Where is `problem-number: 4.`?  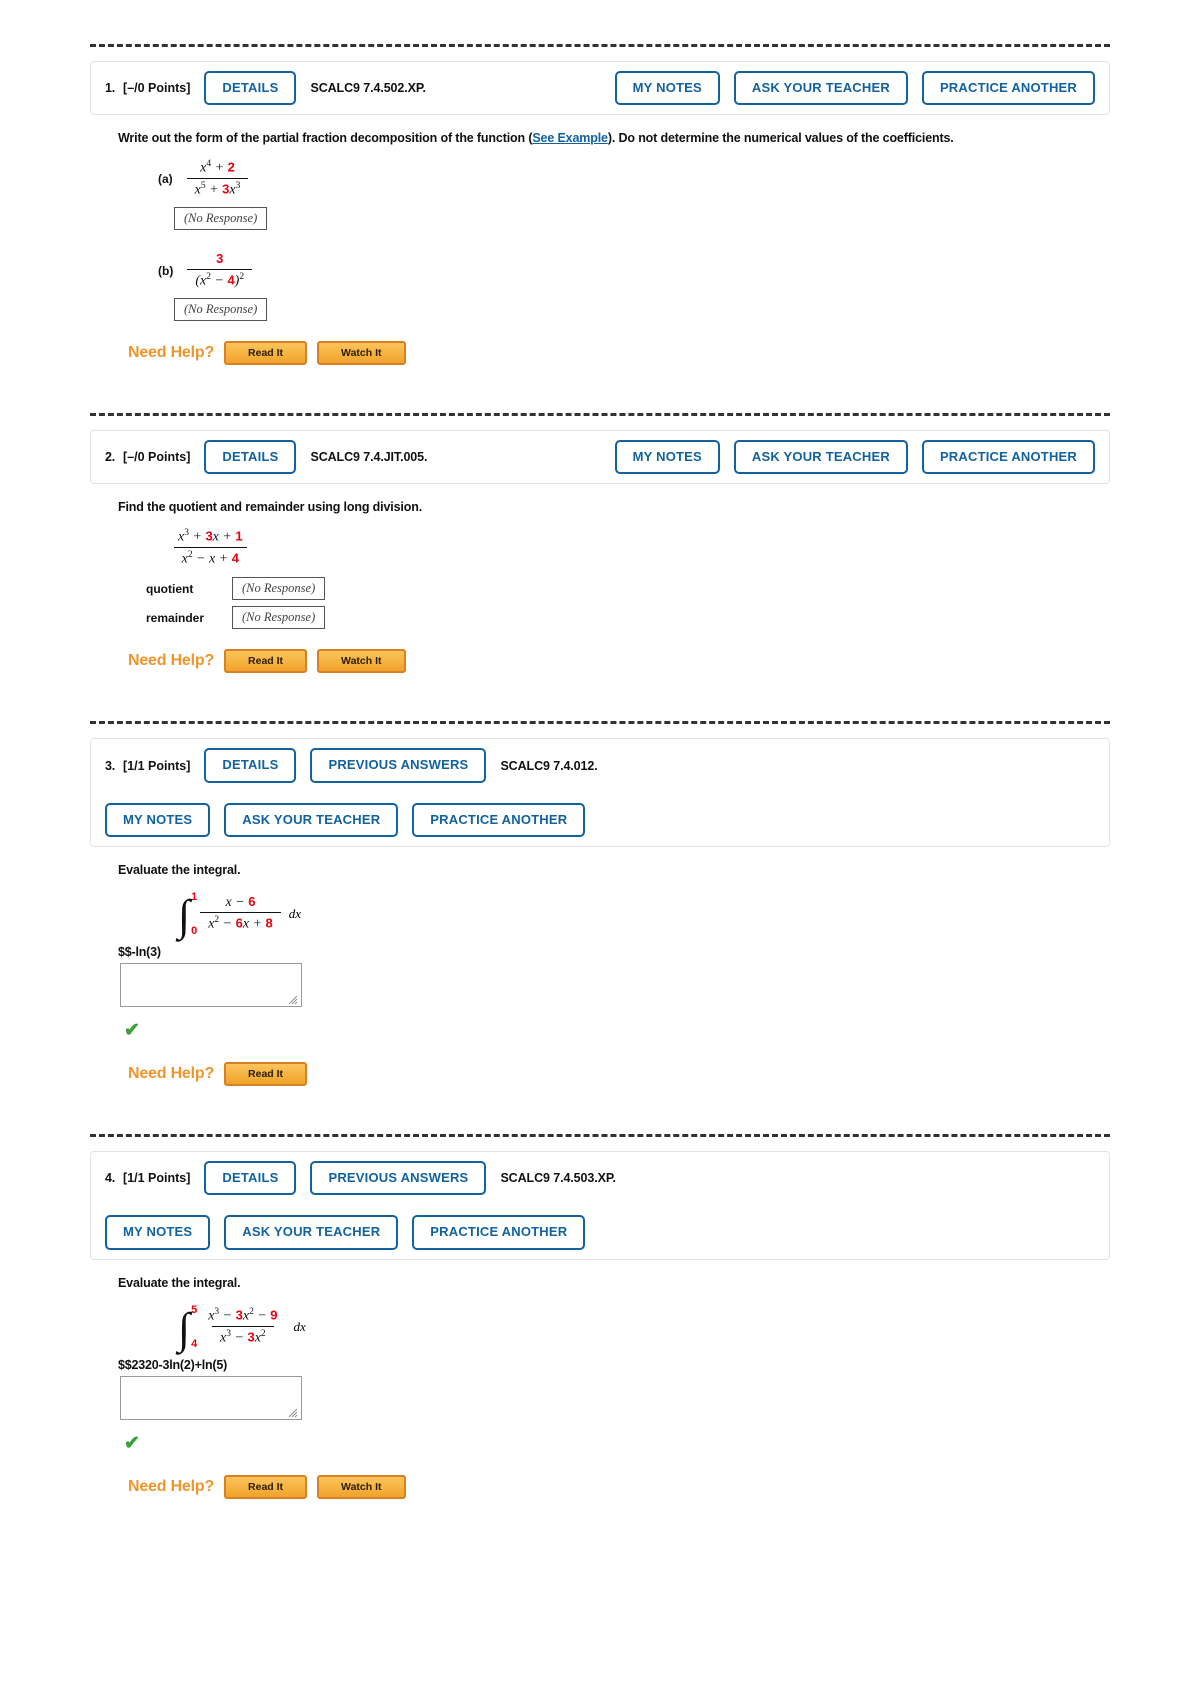 problem-number: 4. is located at coordinates (110, 1178).